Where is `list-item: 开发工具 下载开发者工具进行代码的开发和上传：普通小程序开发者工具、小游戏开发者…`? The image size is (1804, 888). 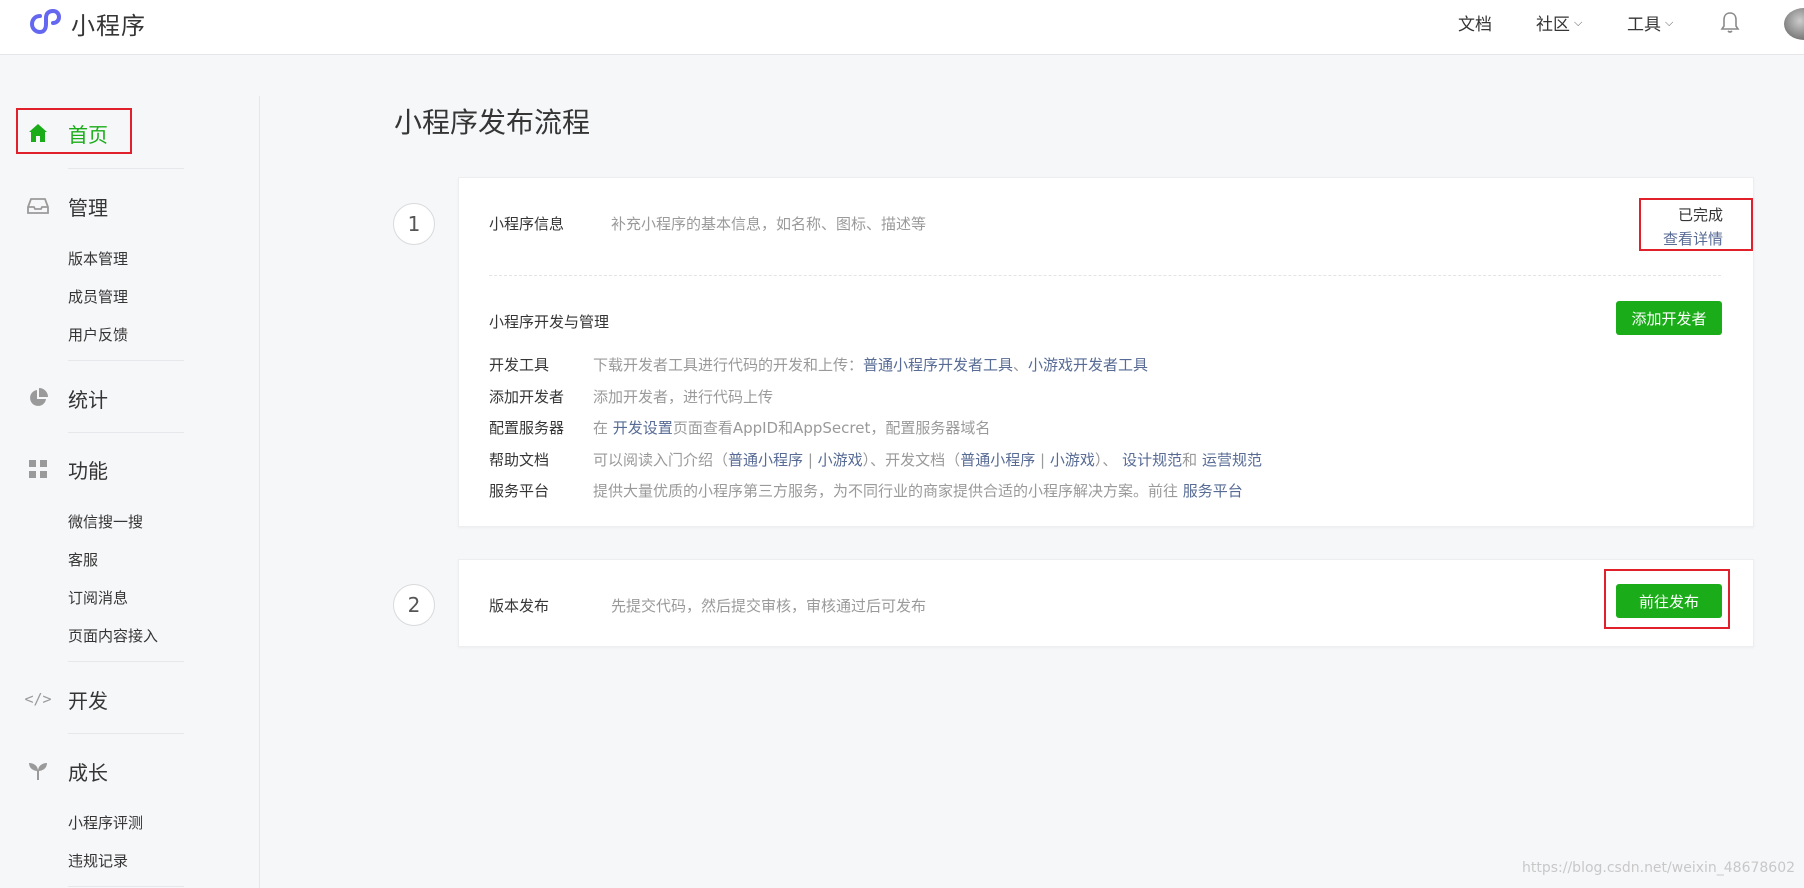 list-item: 开发工具 下载开发者工具进行代码的开发和上传：普通小程序开发者工具、小游戏开发者… is located at coordinates (818, 364).